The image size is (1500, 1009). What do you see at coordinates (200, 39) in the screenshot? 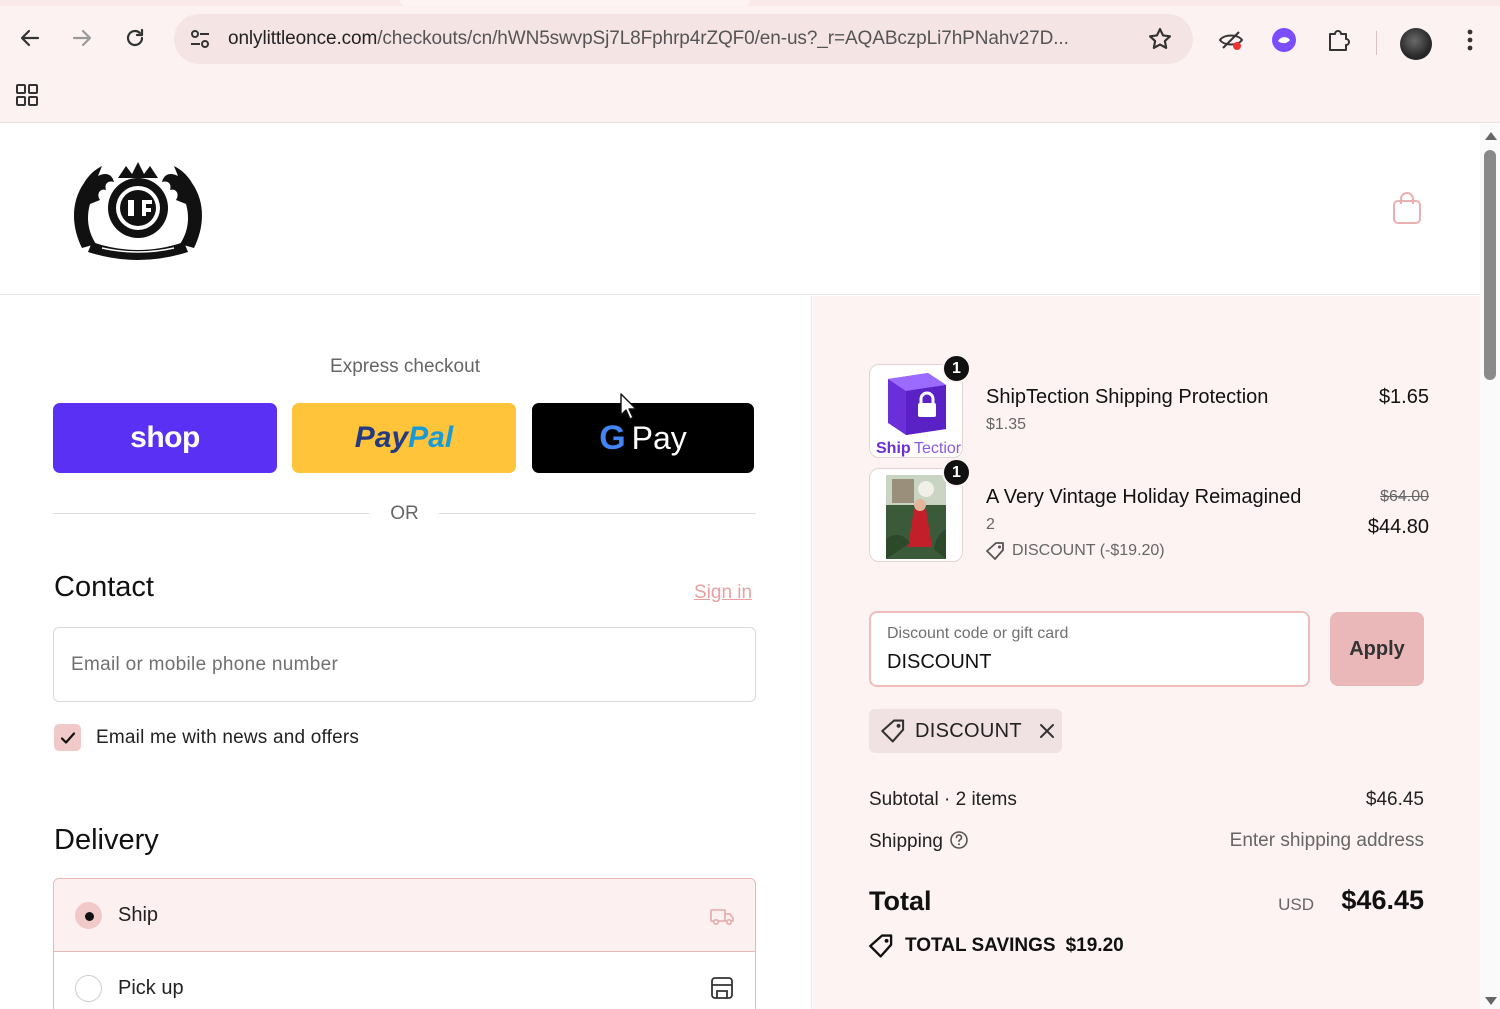
I see `site-settings-icon` at bounding box center [200, 39].